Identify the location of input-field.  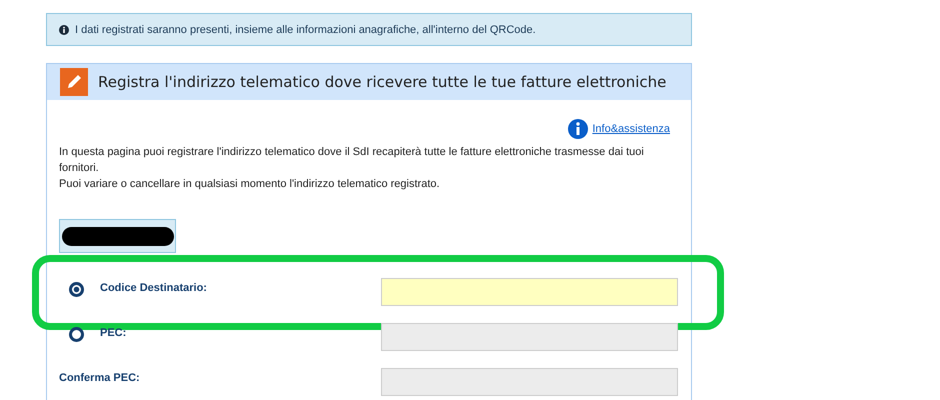
(529, 292).